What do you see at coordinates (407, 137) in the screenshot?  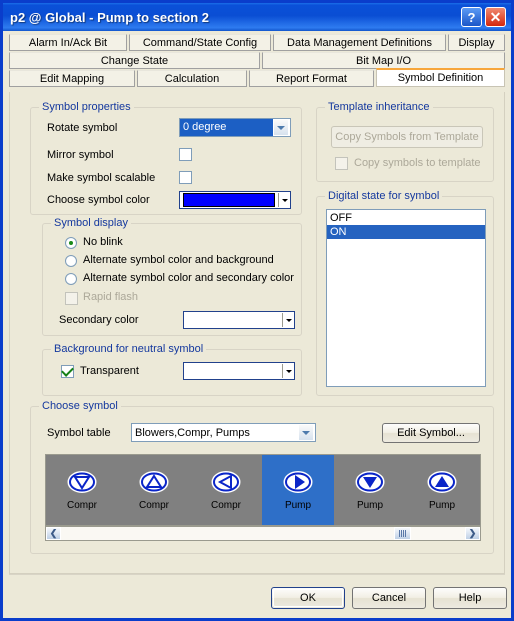 I see `copy-symbols-from-template-button: Copy Symbols from Template` at bounding box center [407, 137].